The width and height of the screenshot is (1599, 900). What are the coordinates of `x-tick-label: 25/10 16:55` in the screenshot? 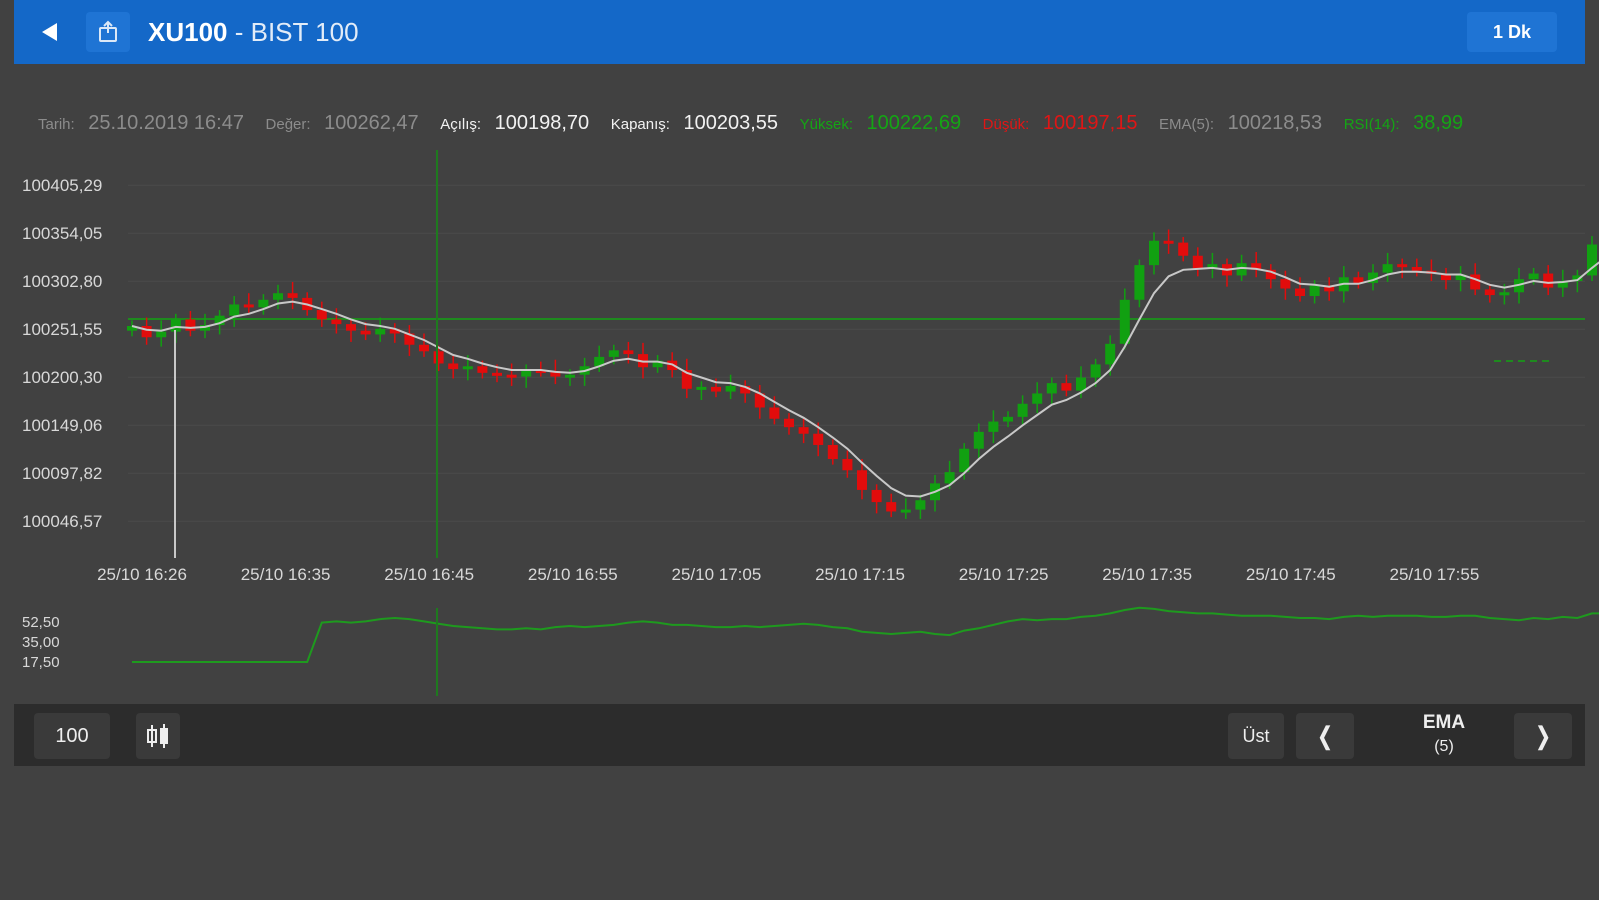 It's located at (573, 574).